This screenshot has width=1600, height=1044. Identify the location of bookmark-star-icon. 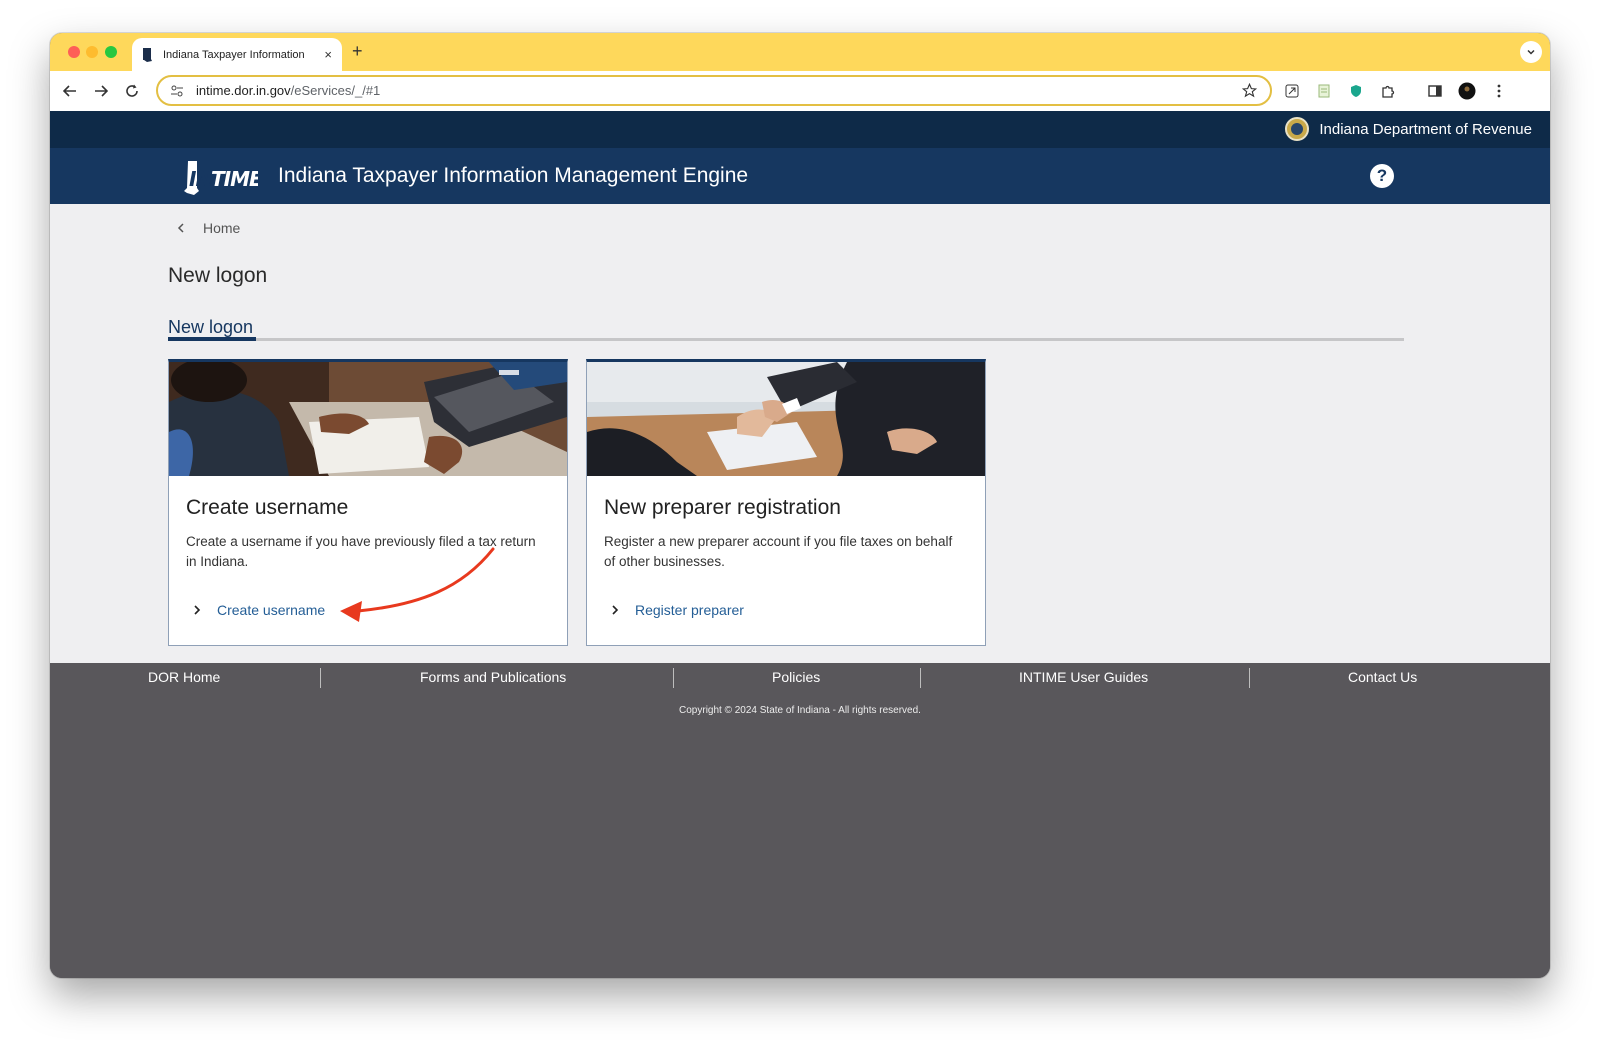
(1249, 91).